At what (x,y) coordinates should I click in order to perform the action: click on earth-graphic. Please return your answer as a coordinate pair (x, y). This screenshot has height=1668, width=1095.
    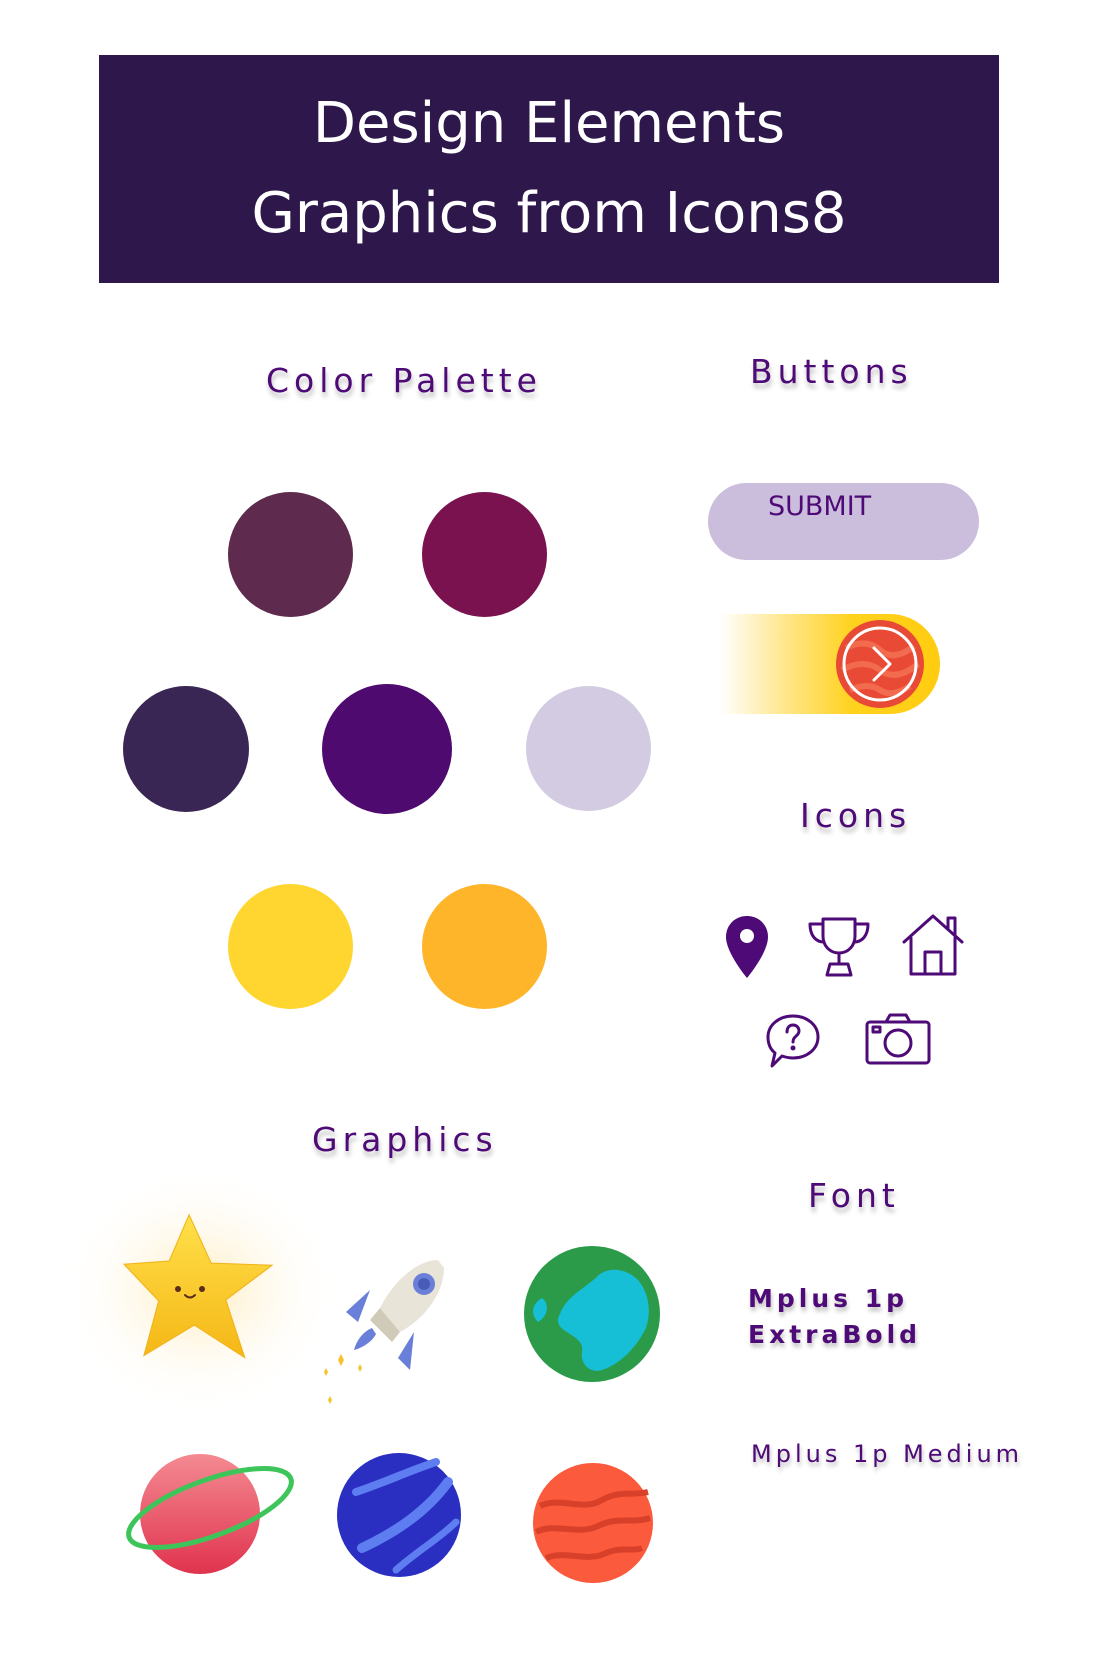
    Looking at the image, I should click on (592, 1314).